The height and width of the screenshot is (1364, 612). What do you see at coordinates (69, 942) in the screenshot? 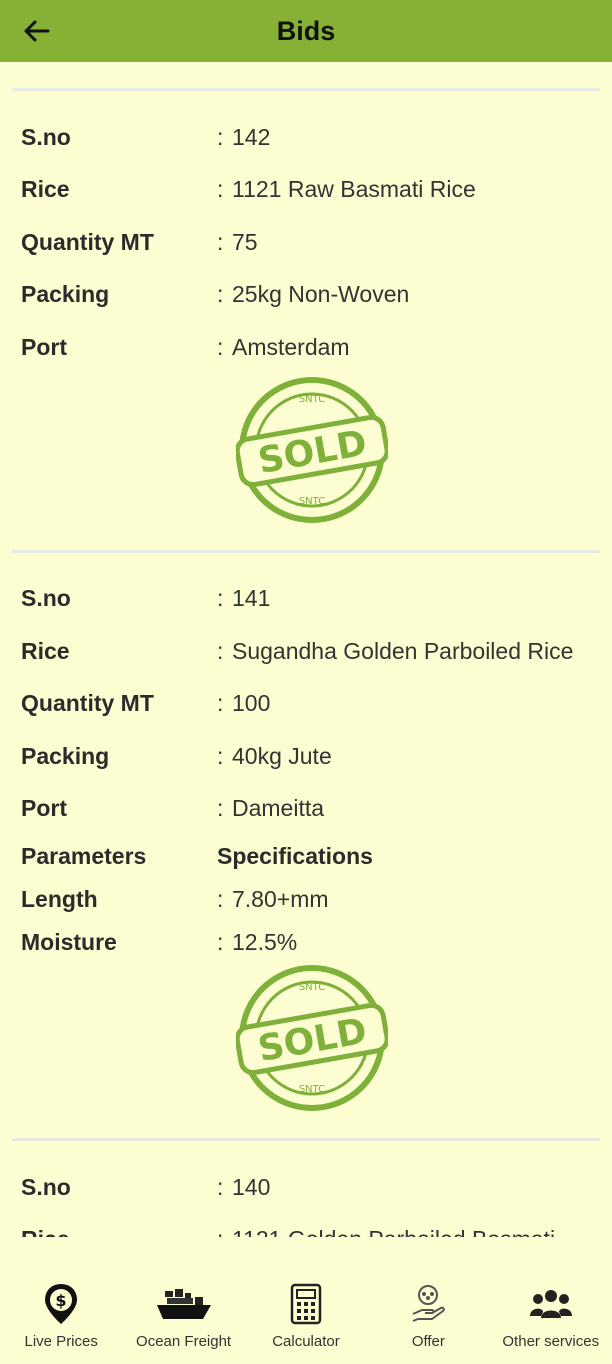
I see `row-label: Moisture` at bounding box center [69, 942].